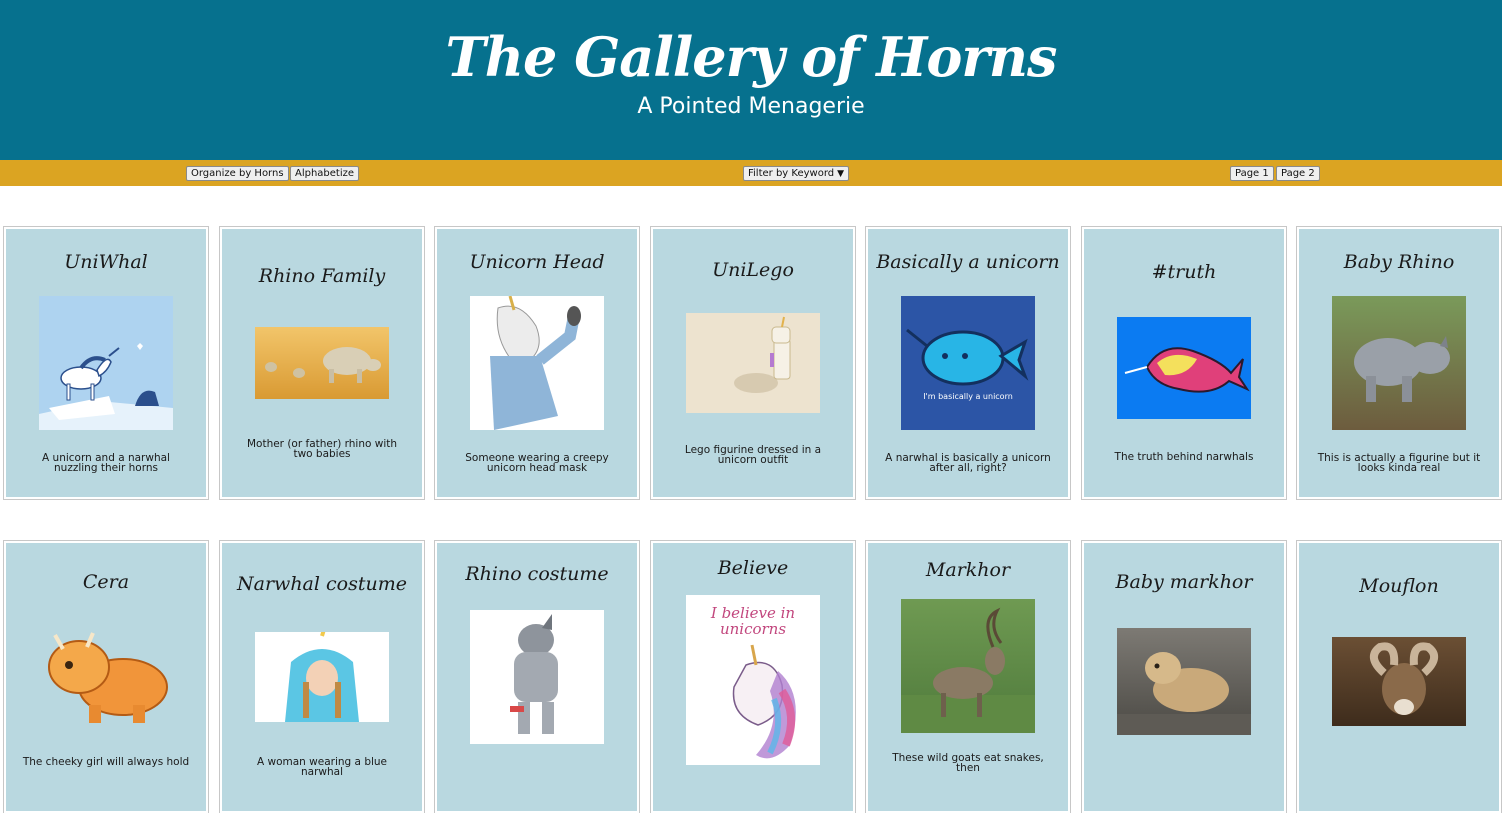 The image size is (1502, 813). What do you see at coordinates (1184, 272) in the screenshot?
I see `card-title: #truth` at bounding box center [1184, 272].